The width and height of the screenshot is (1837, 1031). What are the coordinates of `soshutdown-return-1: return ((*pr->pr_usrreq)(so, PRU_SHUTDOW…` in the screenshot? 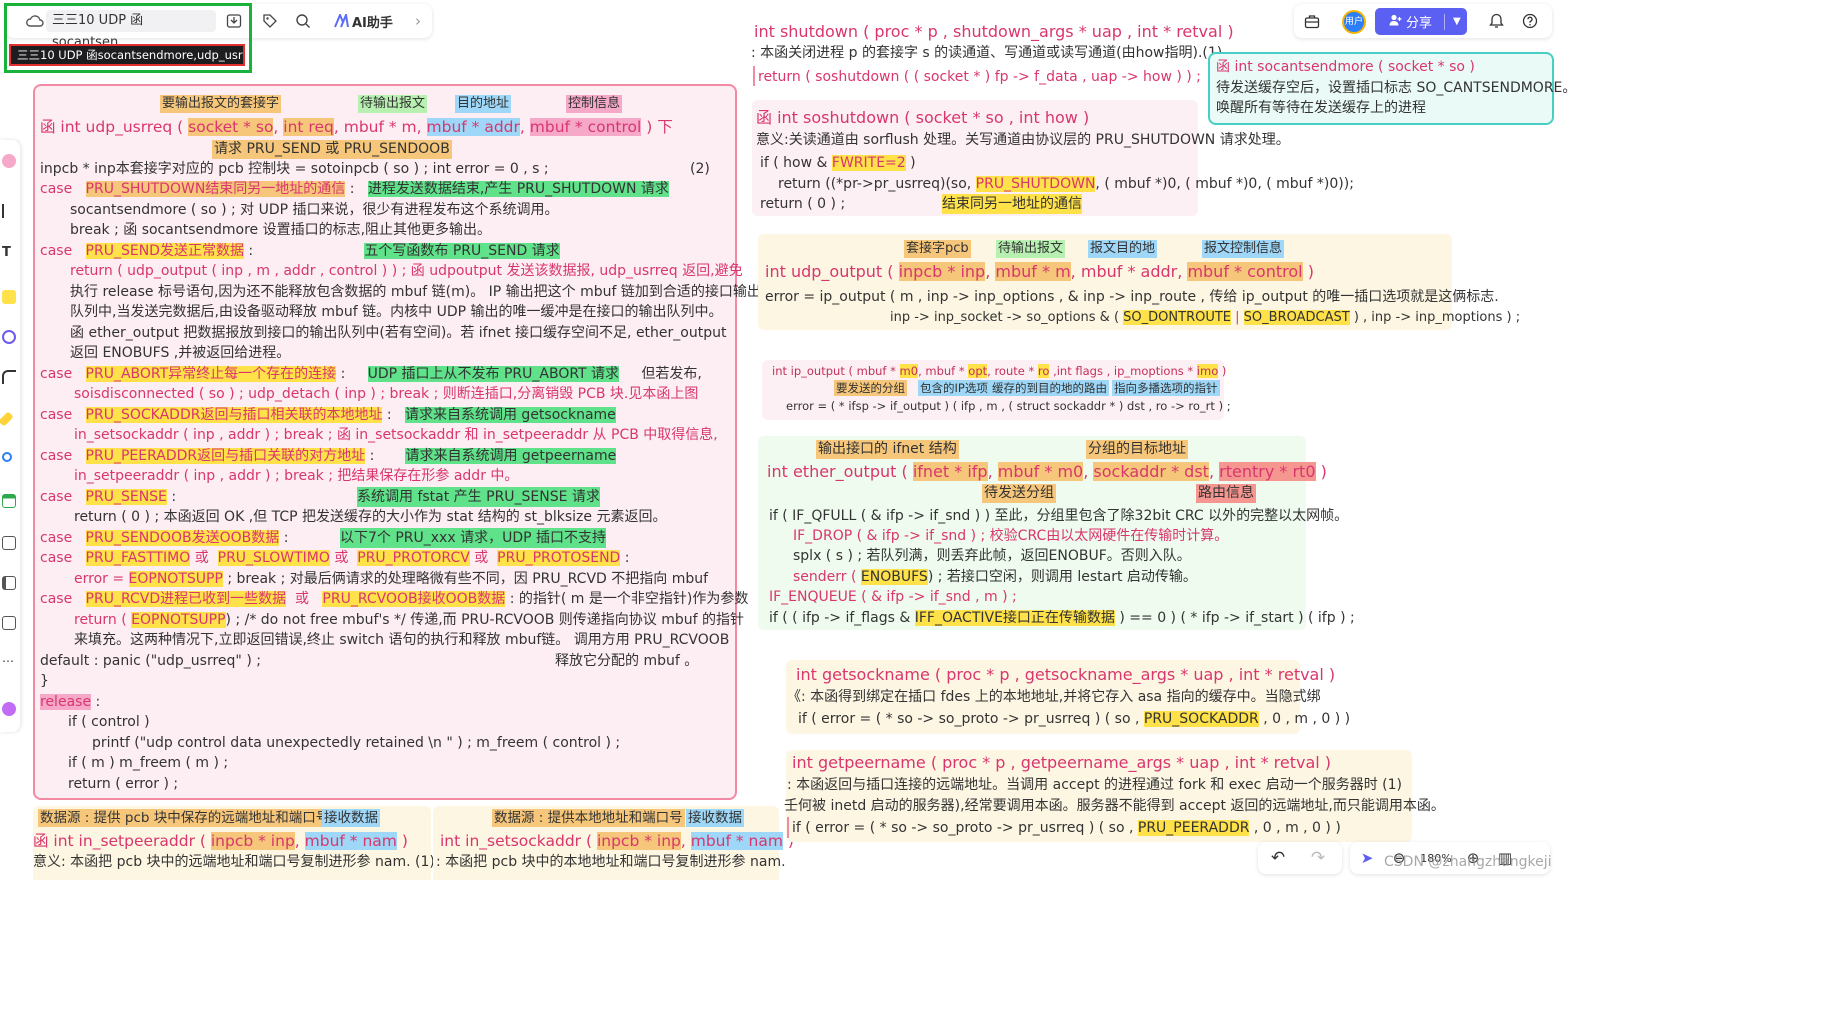 It's located at (1066, 184).